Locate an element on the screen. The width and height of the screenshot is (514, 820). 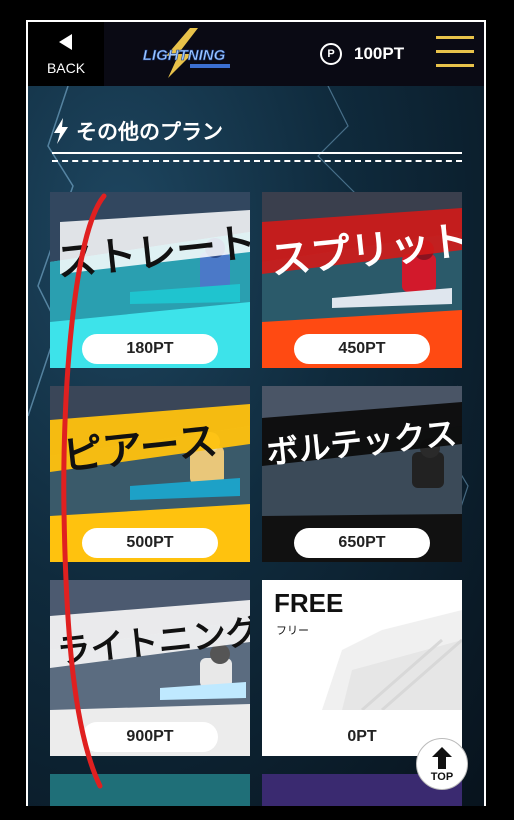
scroll-to-top-button: TOP is located at coordinates (442, 764).